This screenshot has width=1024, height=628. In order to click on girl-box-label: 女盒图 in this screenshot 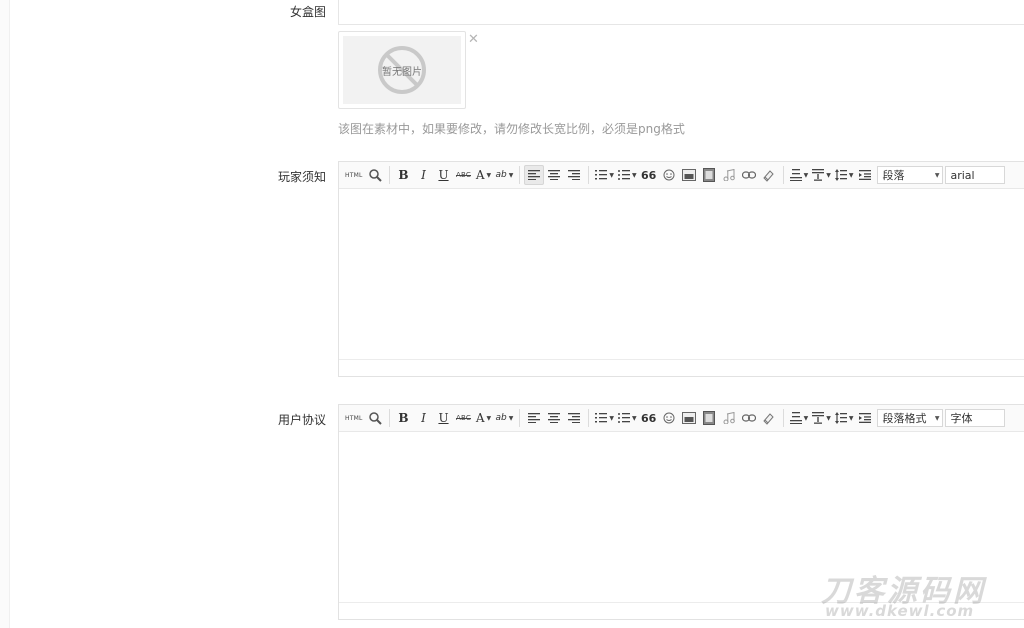, I will do `click(307, 12)`.